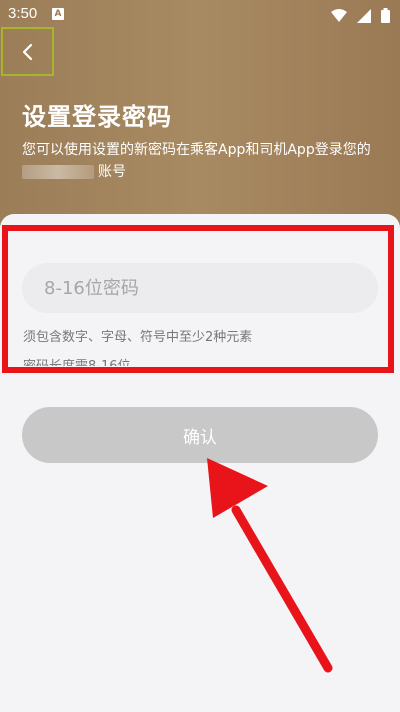 The width and height of the screenshot is (400, 712). I want to click on page-subtitle: 您可以使用设置的新密码在乘客App和司机App登录您的 账号, so click(202, 161).